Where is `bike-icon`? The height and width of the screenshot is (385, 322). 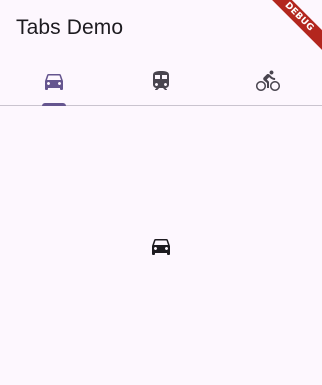 bike-icon is located at coordinates (268, 81).